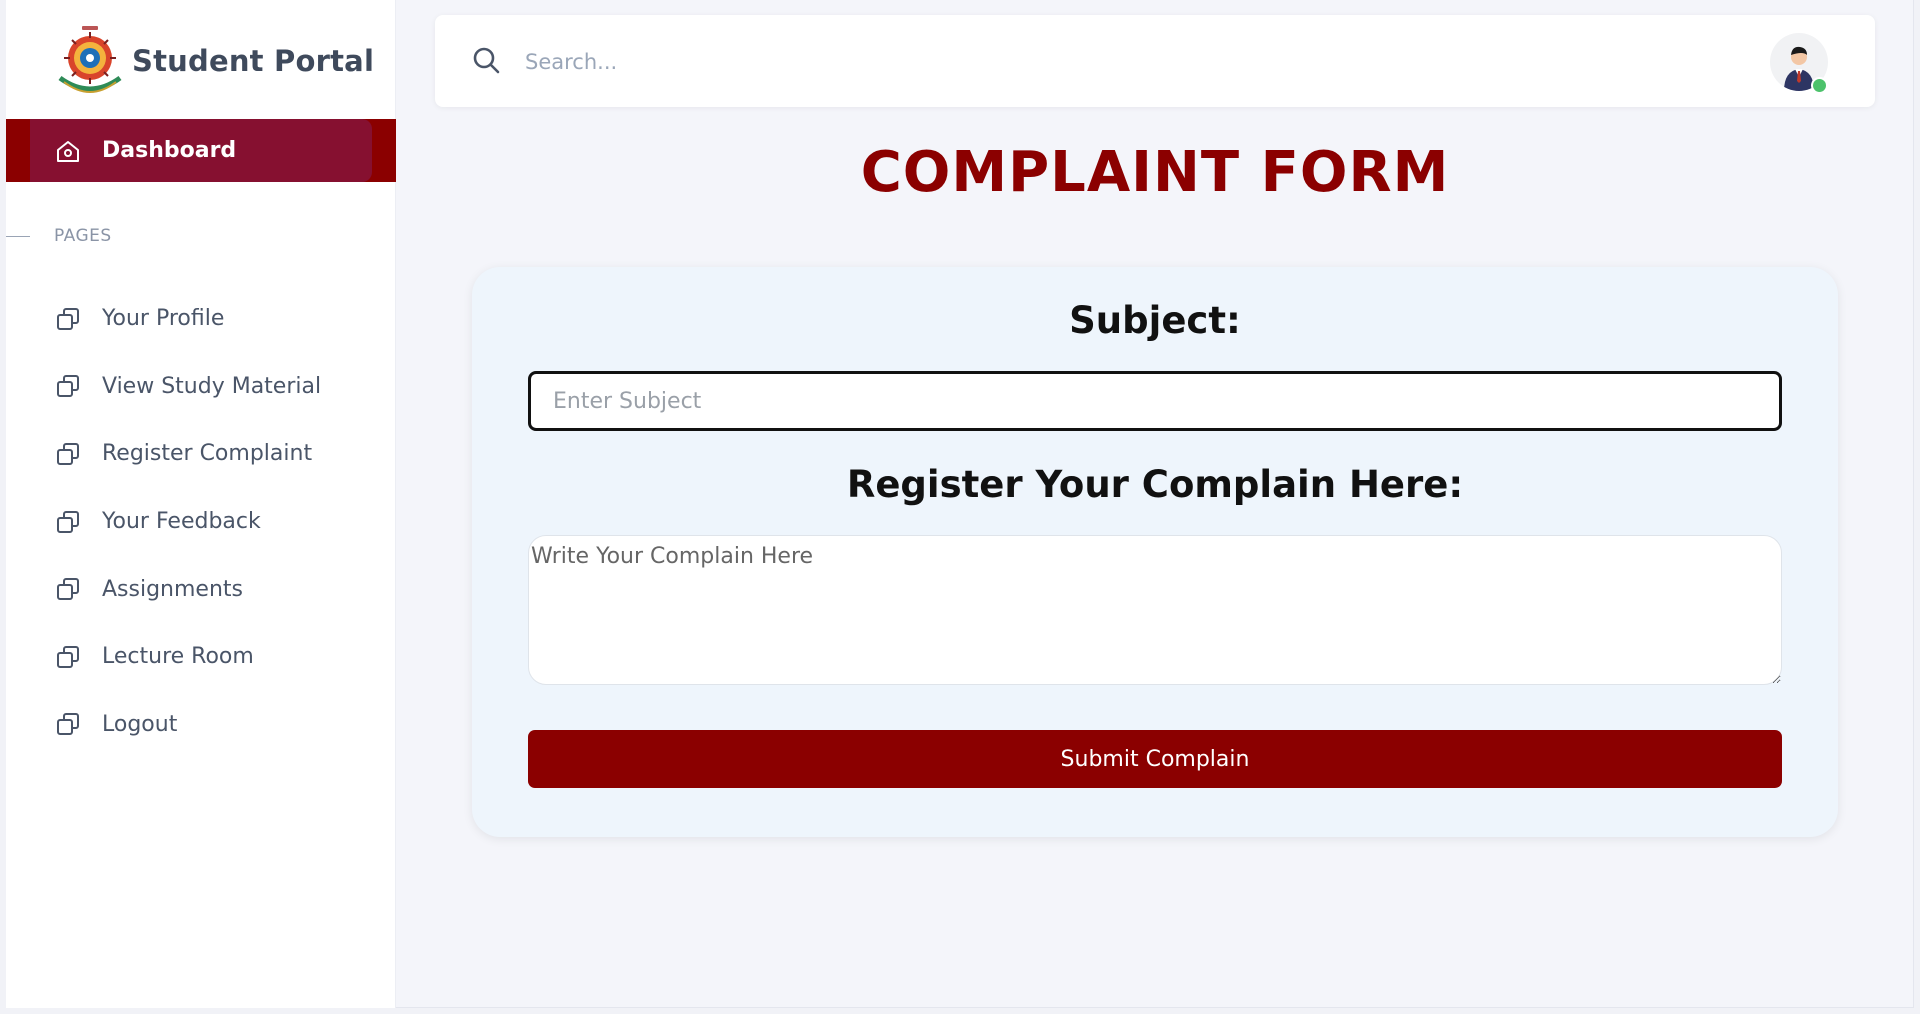 Image resolution: width=1920 pixels, height=1014 pixels. What do you see at coordinates (1155, 172) in the screenshot?
I see `page-title: COMPLAINT FORM` at bounding box center [1155, 172].